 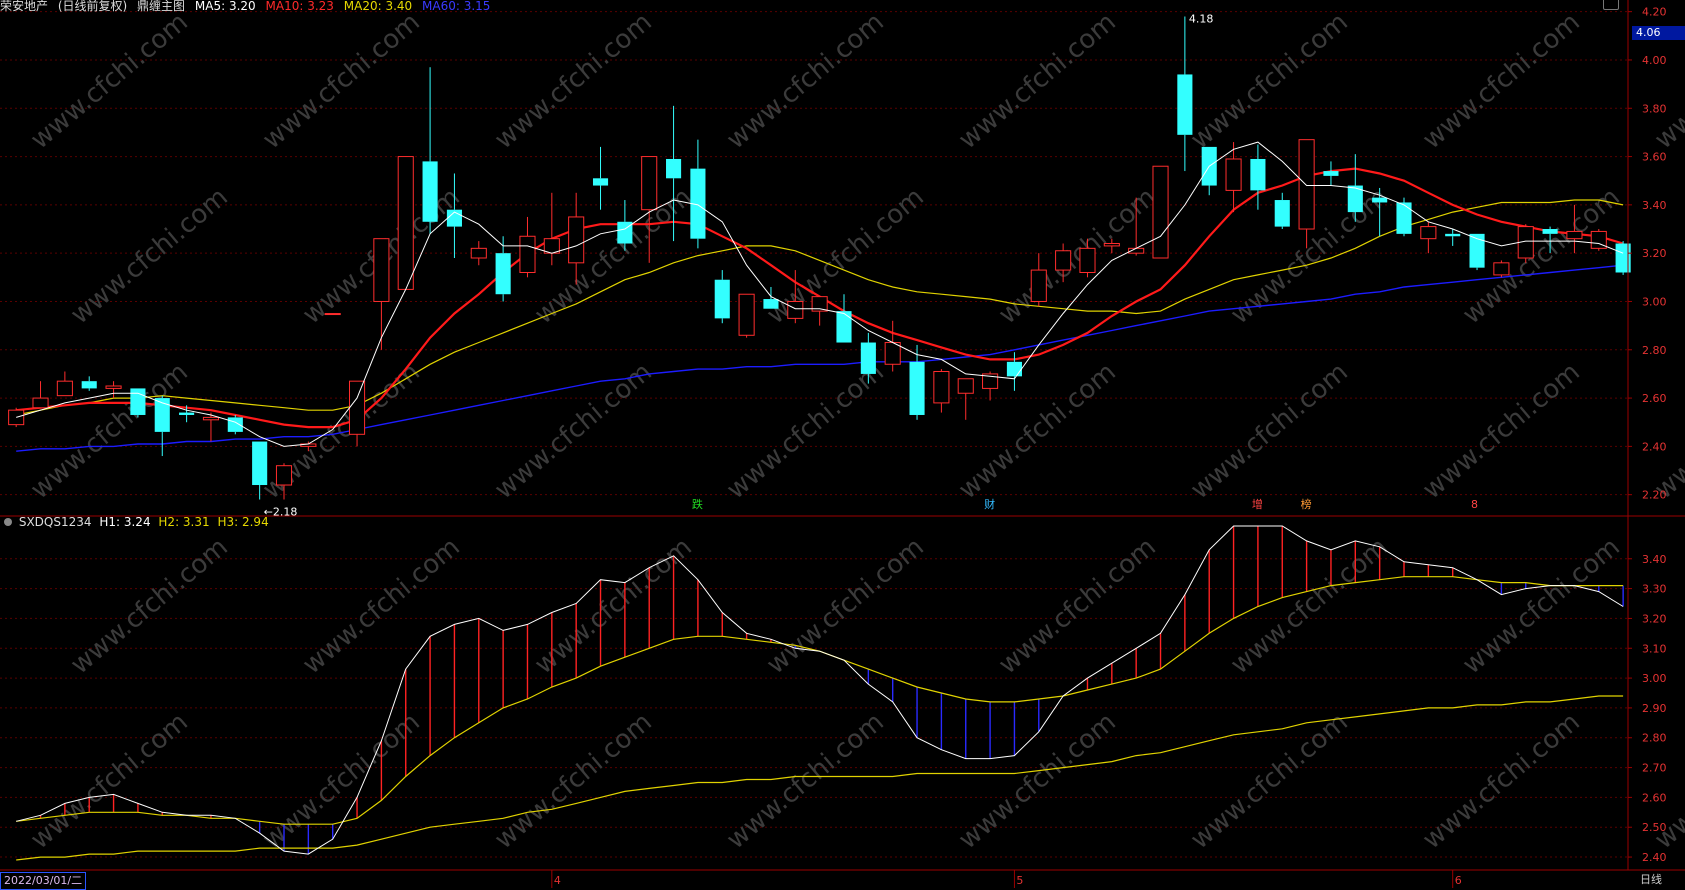 I want to click on indicator-tick-label: 2.40, so click(x=1654, y=857).